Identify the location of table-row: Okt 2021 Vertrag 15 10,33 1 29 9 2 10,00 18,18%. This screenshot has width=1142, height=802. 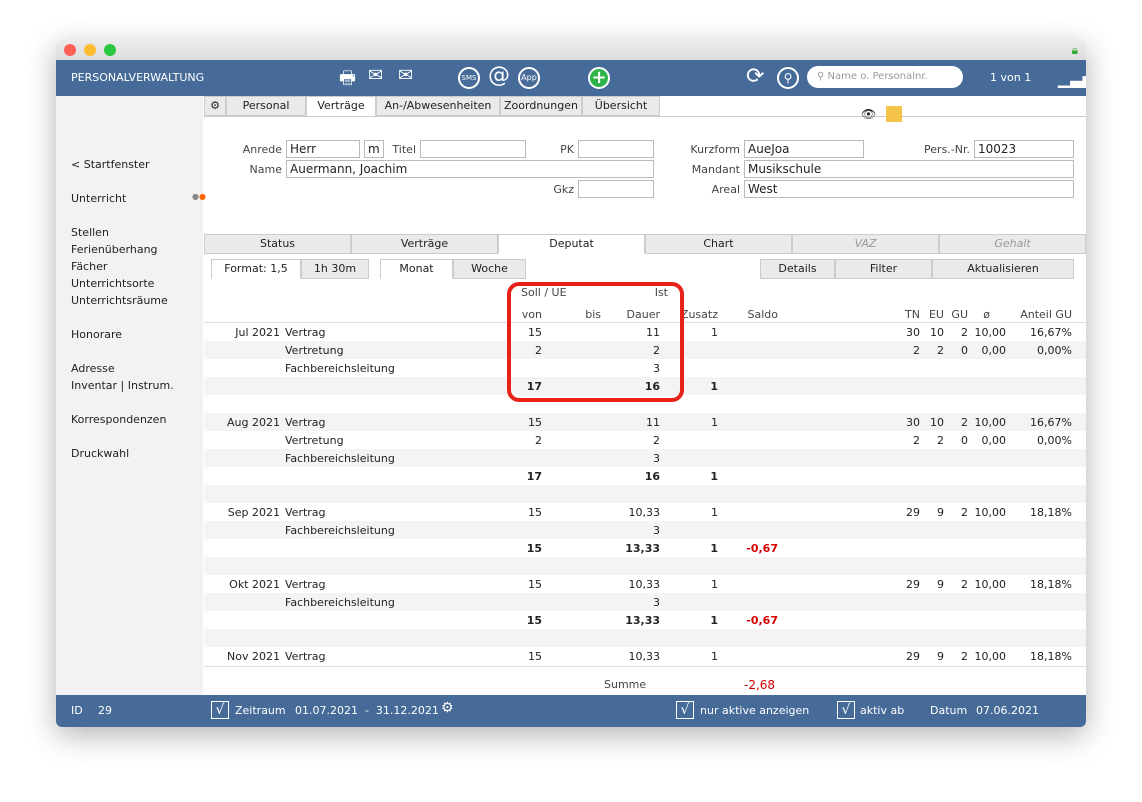
(645, 584).